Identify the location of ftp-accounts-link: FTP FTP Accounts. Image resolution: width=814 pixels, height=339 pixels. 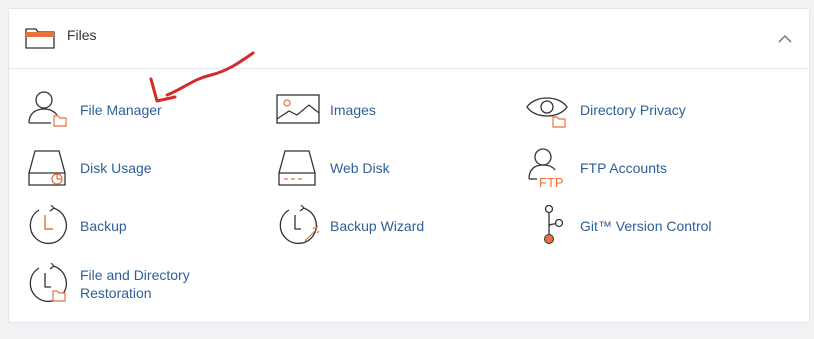
(645, 169).